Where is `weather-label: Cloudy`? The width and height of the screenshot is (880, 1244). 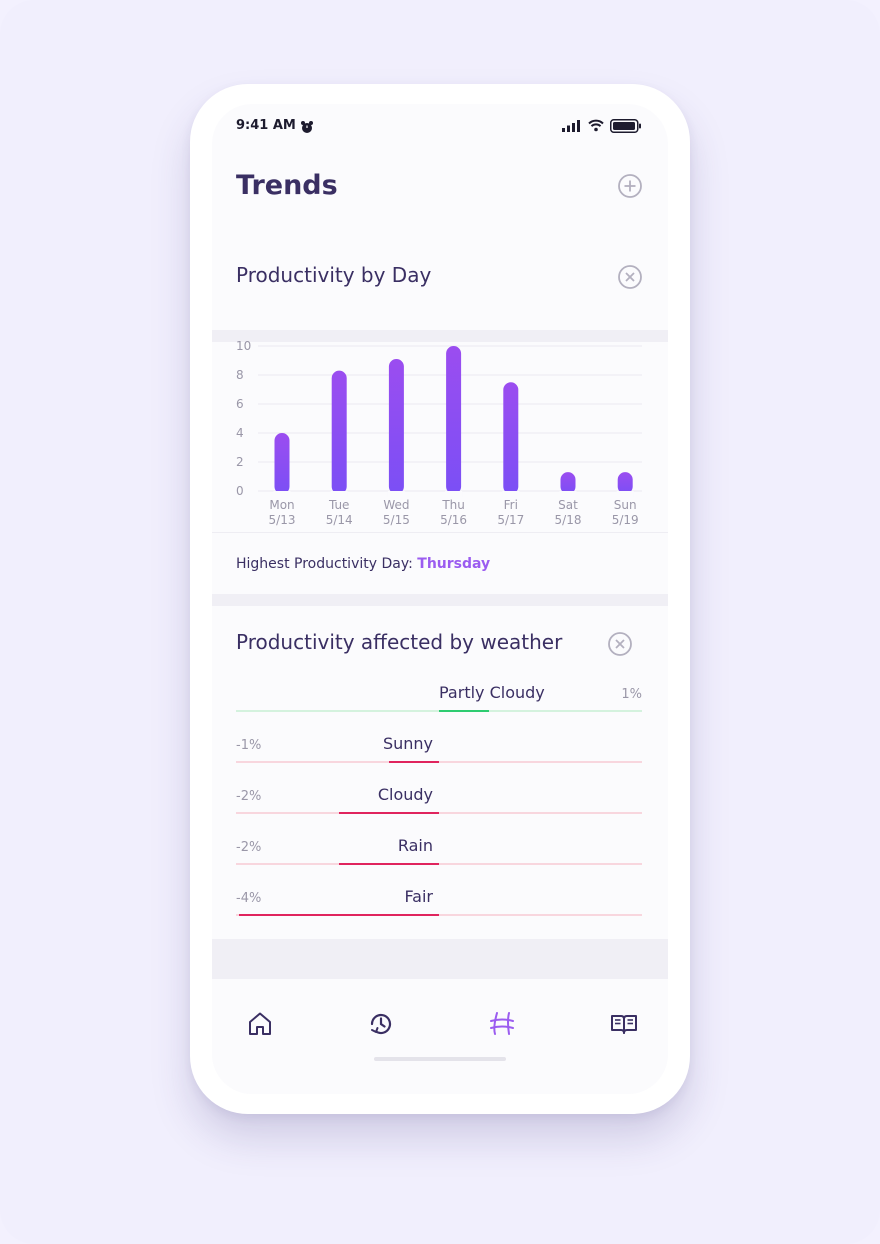 weather-label: Cloudy is located at coordinates (405, 794).